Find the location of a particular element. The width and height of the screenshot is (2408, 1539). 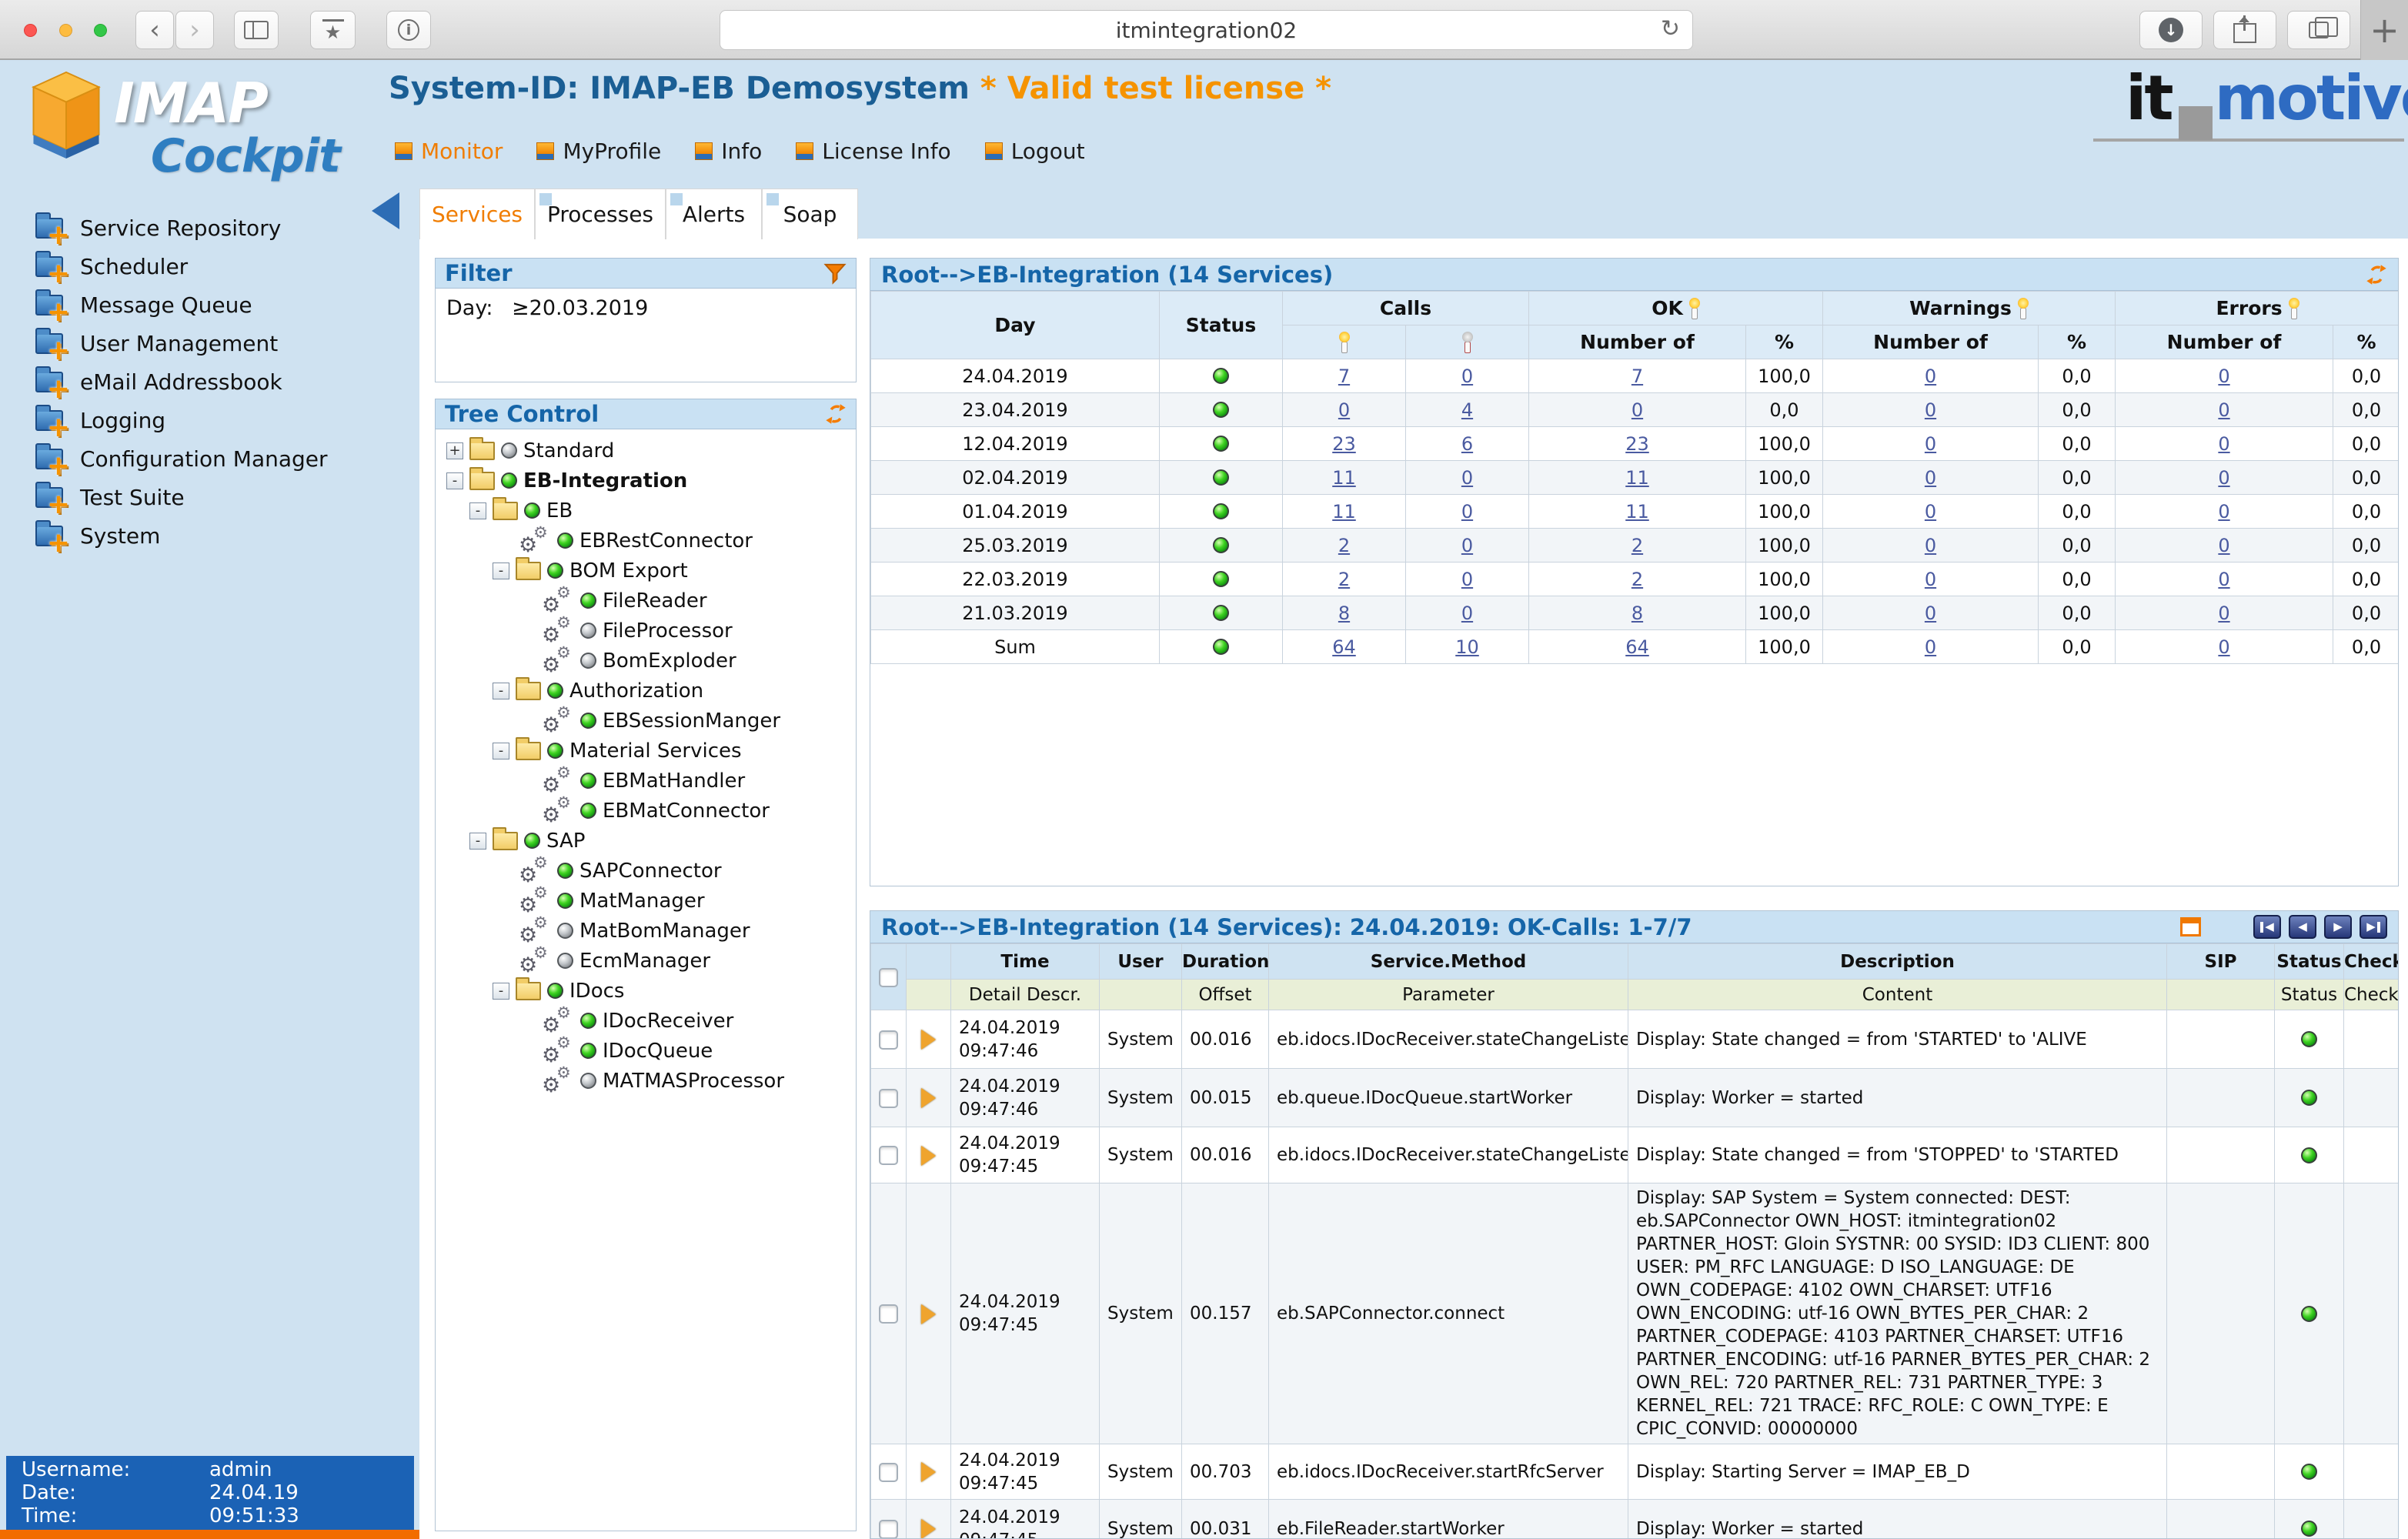

tree-node-eb-integration: - EB-Integration is located at coordinates (646, 481).